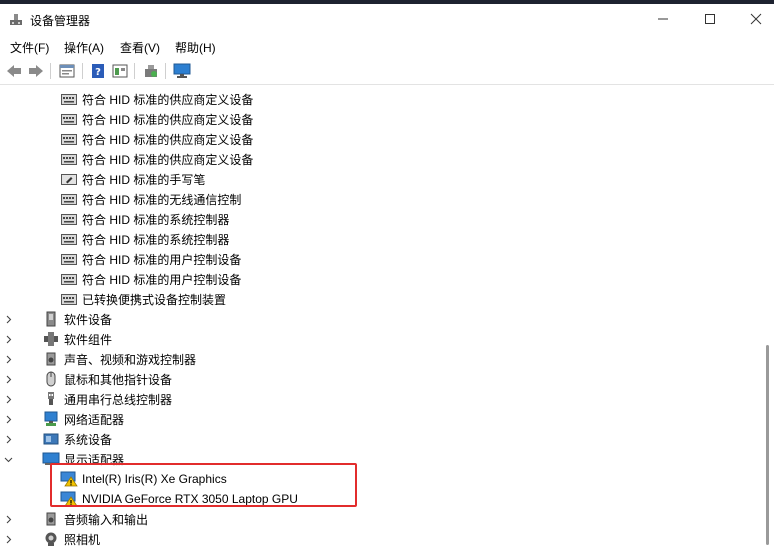 Image resolution: width=774 pixels, height=559 pixels. Describe the element at coordinates (29, 47) in the screenshot. I see `menu-file: 文件(F)` at that location.